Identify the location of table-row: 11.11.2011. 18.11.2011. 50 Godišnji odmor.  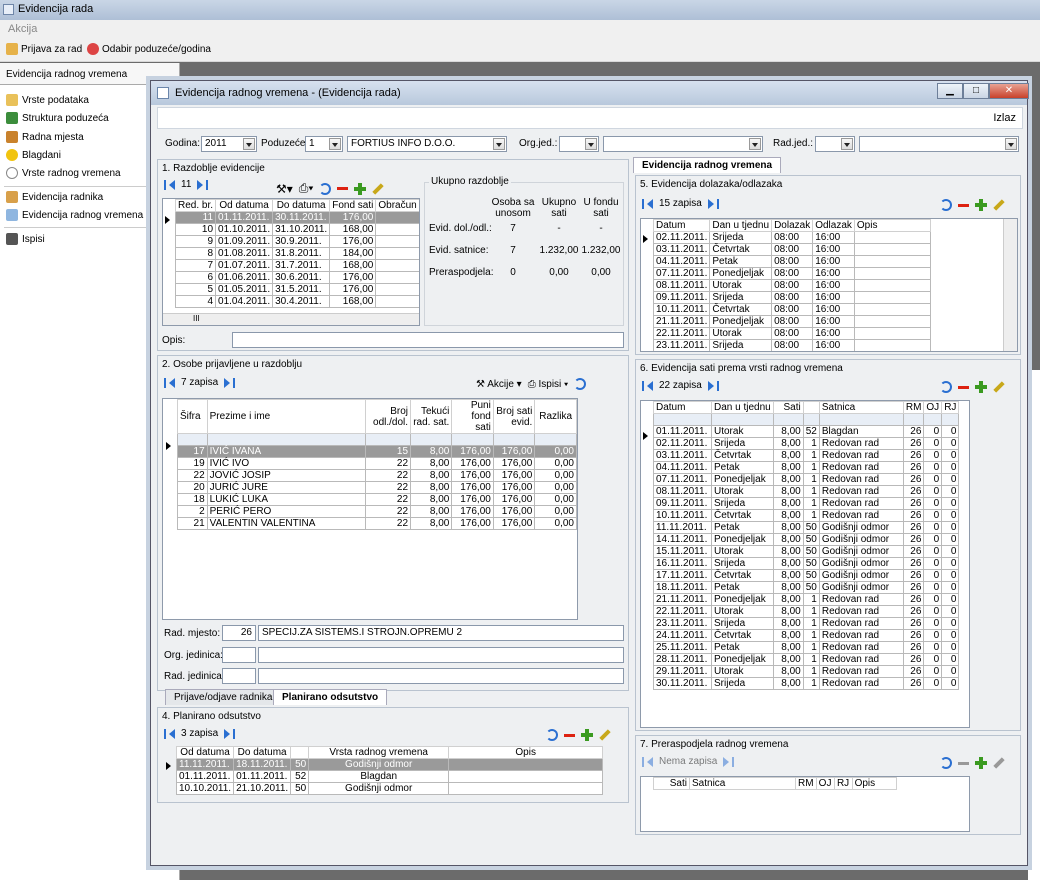
(389, 764).